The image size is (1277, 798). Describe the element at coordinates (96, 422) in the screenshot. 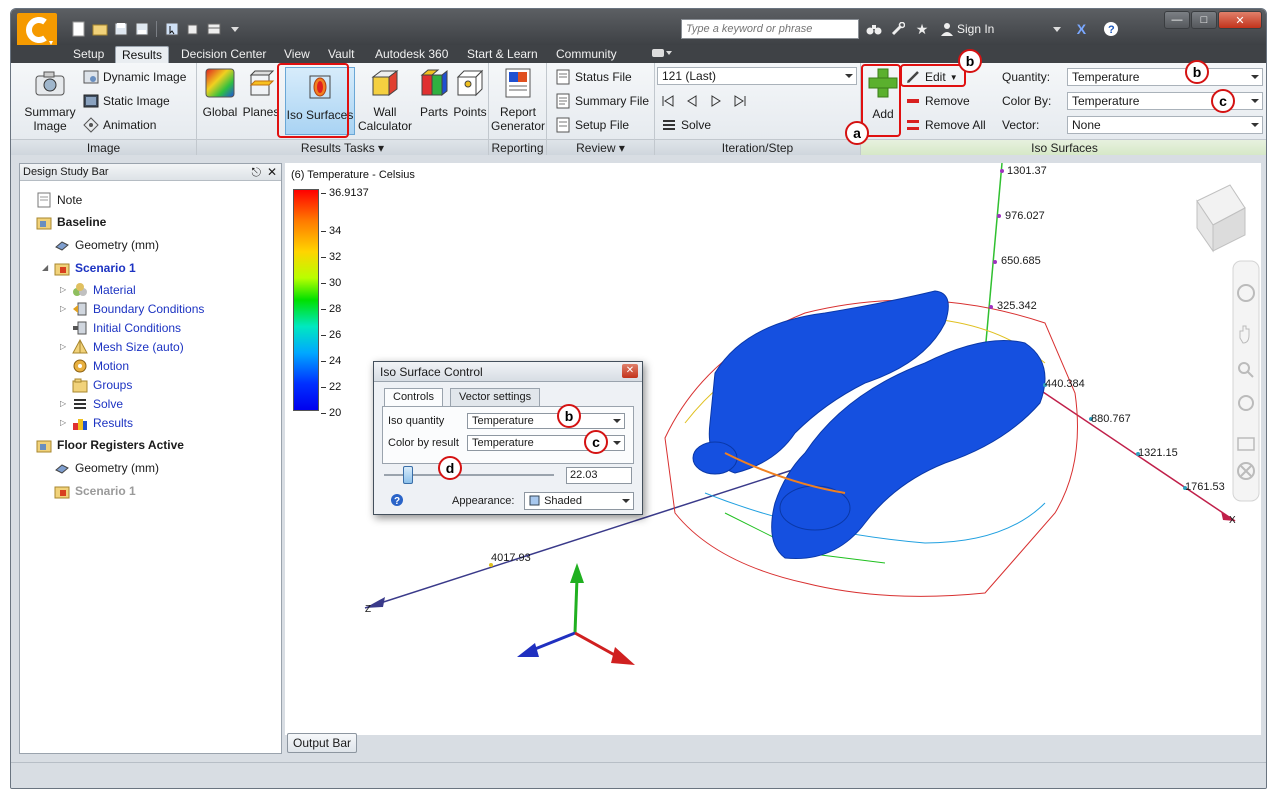

I see `tree-item-results: ▷ Results` at that location.